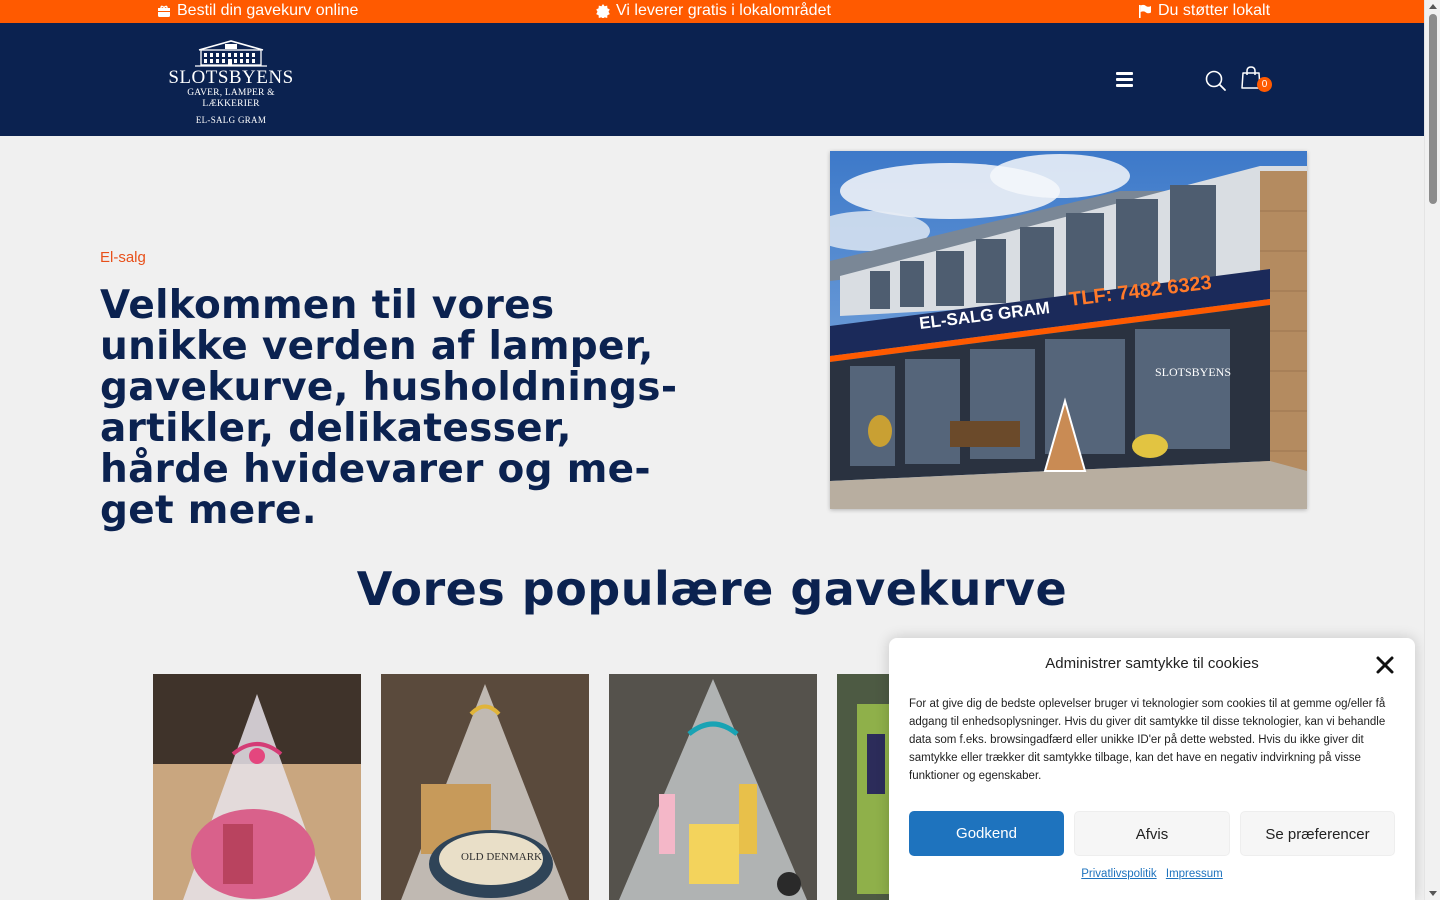  Describe the element at coordinates (1145, 11) in the screenshot. I see `flag-icon` at that location.